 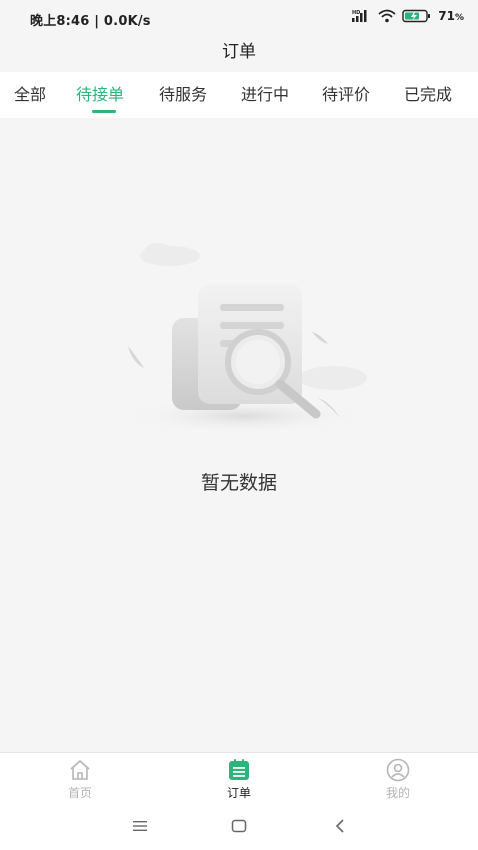 I want to click on home-icon, so click(x=80, y=770).